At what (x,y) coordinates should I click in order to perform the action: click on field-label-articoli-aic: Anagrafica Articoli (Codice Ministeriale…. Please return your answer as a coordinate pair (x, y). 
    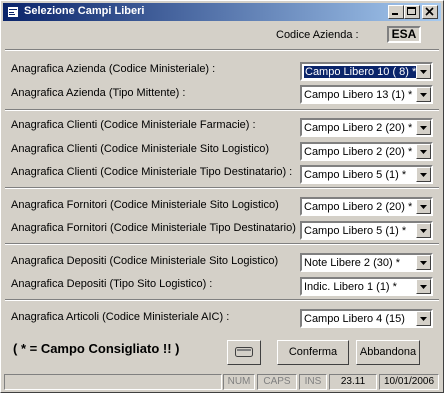
    Looking at the image, I should click on (120, 317).